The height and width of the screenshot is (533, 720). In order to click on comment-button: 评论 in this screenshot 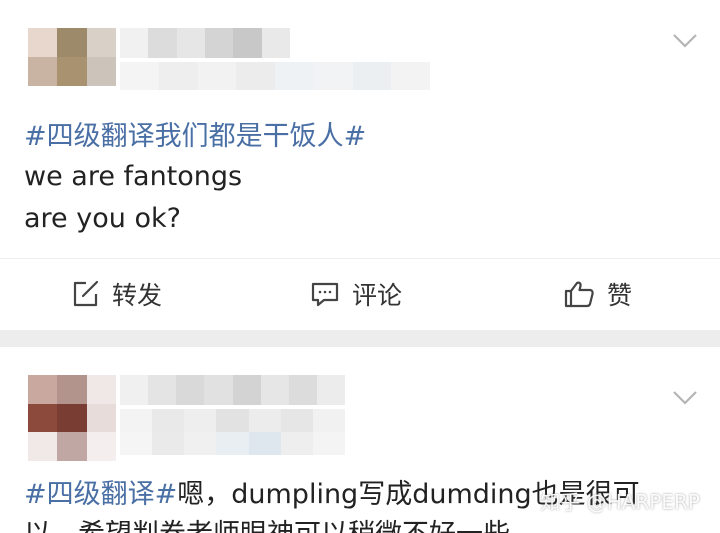, I will do `click(356, 294)`.